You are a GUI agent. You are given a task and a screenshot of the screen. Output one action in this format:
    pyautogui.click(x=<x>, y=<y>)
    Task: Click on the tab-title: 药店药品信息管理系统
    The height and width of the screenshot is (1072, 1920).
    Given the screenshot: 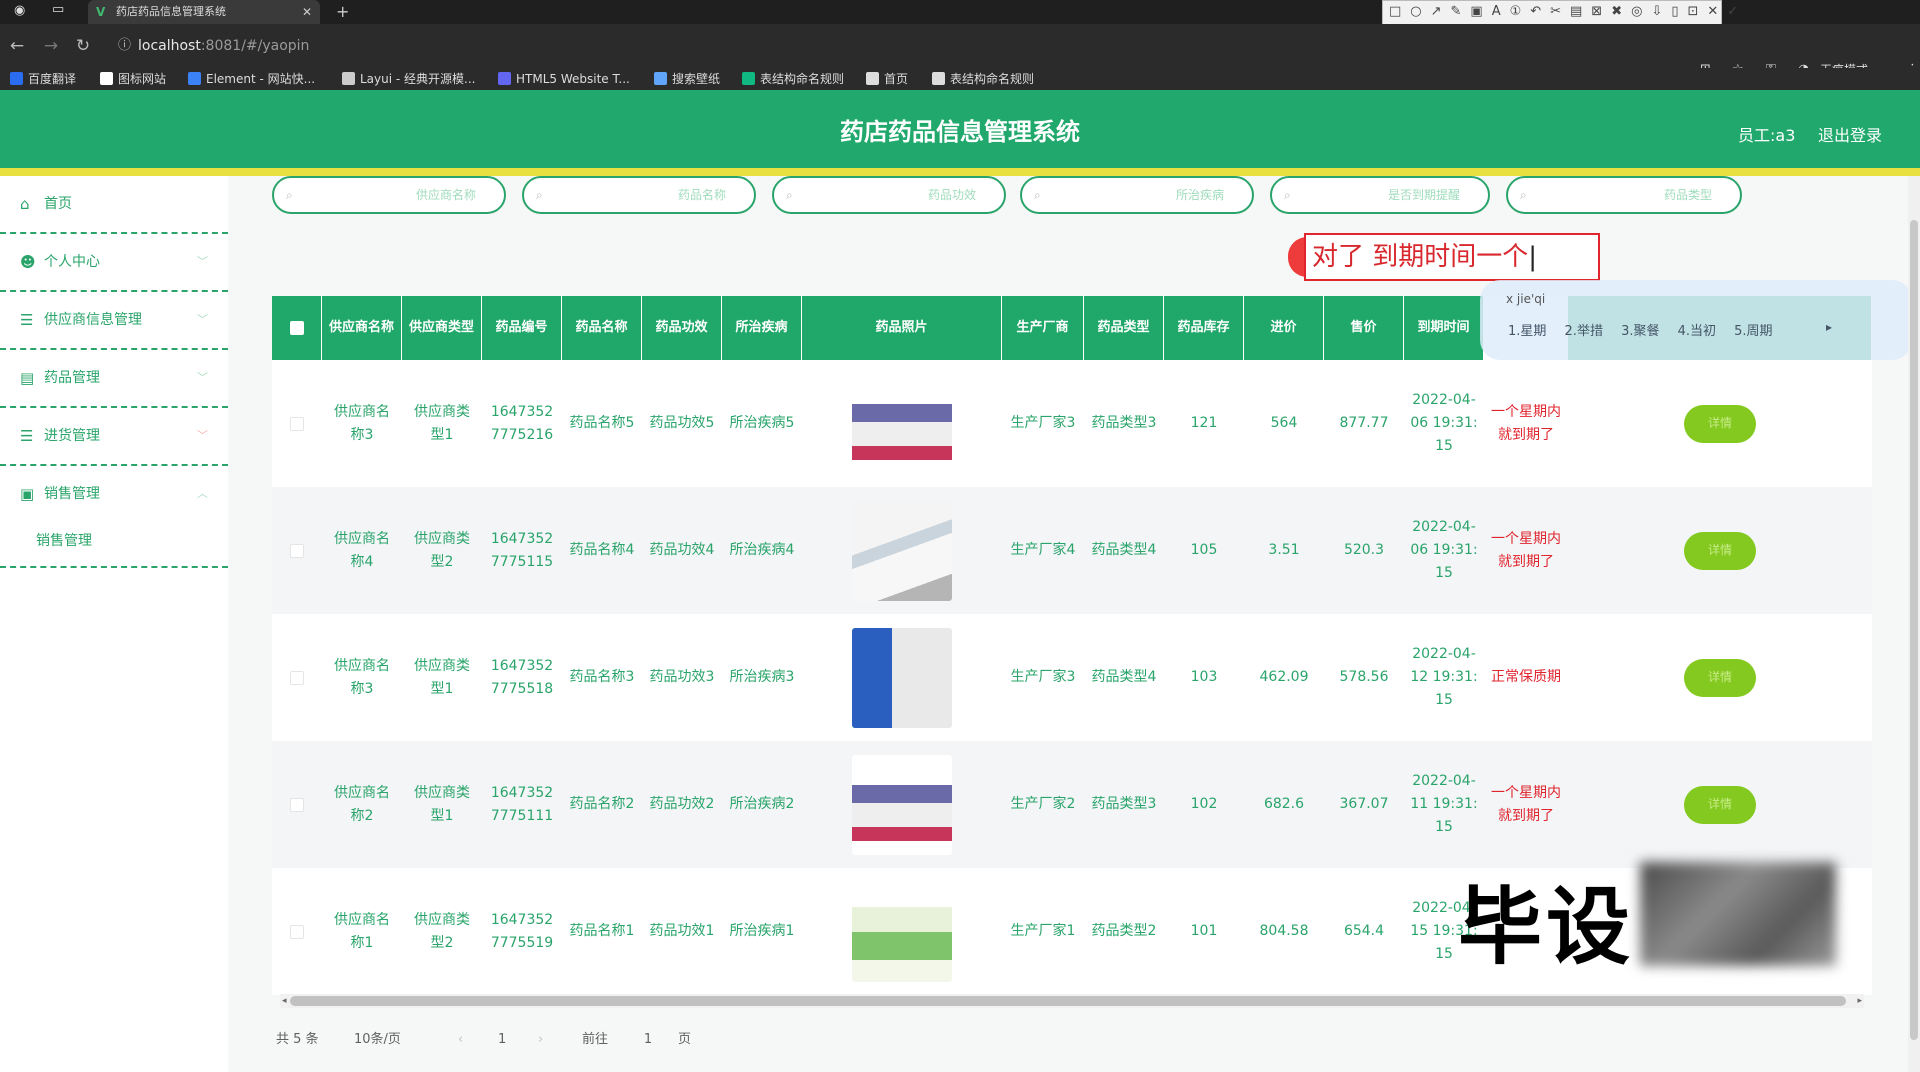 What is the action you would take?
    pyautogui.click(x=171, y=11)
    